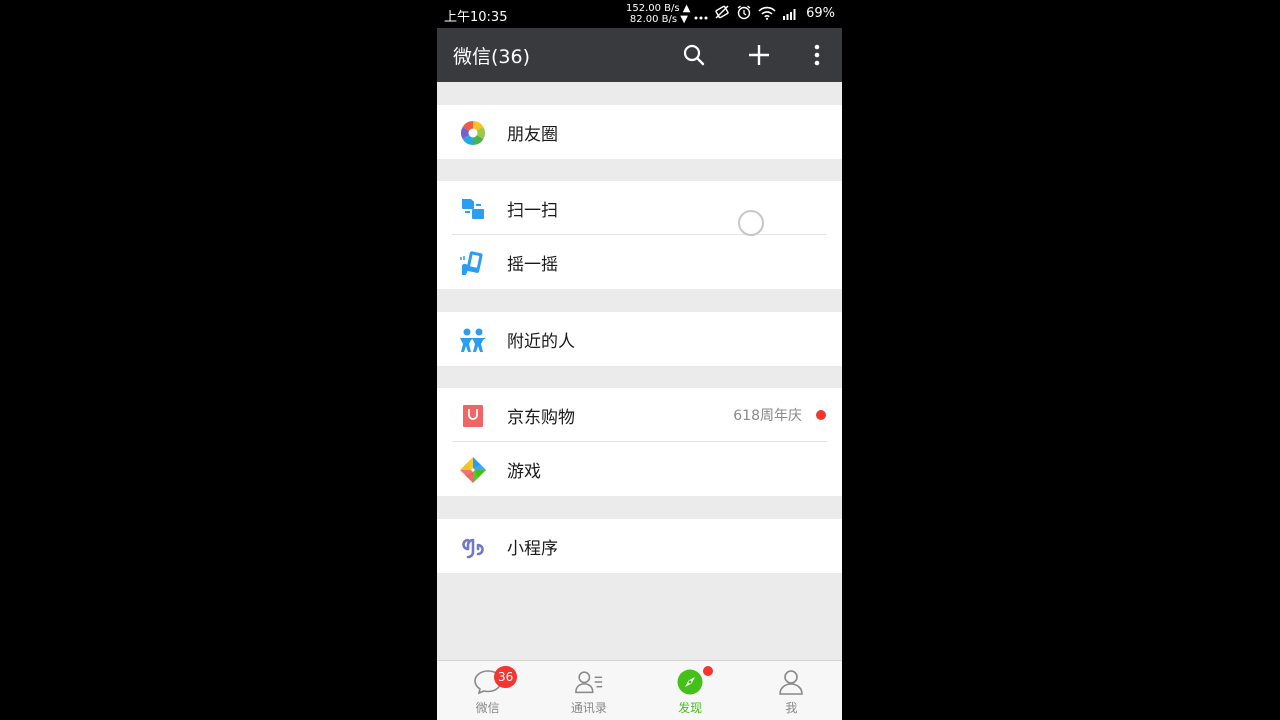  Describe the element at coordinates (532, 210) in the screenshot. I see `menu-item-label: 扫一扫` at that location.